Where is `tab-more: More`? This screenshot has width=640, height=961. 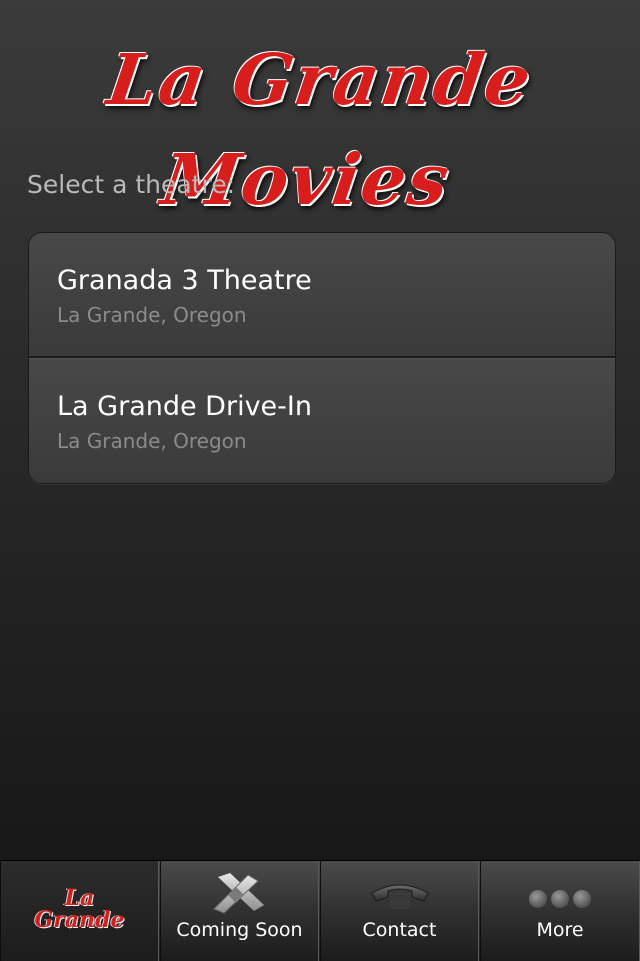 tab-more: More is located at coordinates (560, 911).